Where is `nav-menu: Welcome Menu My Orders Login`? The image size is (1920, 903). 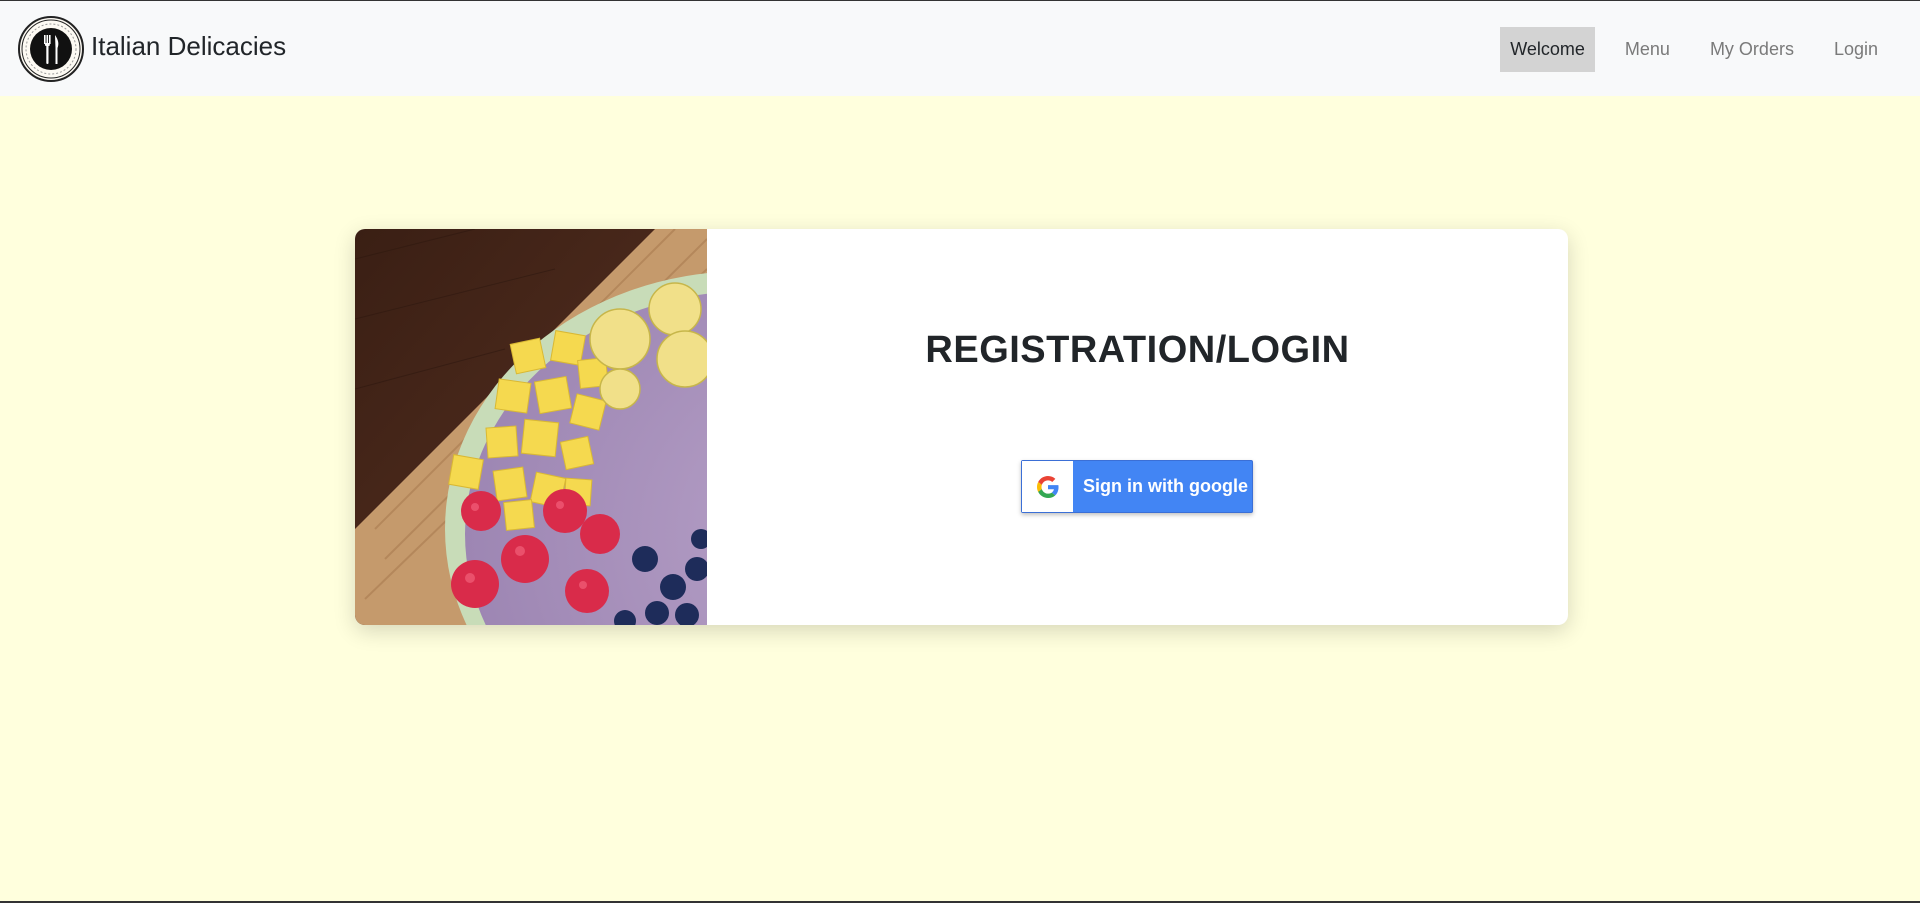 nav-menu: Welcome Menu My Orders Login is located at coordinates (1710, 49).